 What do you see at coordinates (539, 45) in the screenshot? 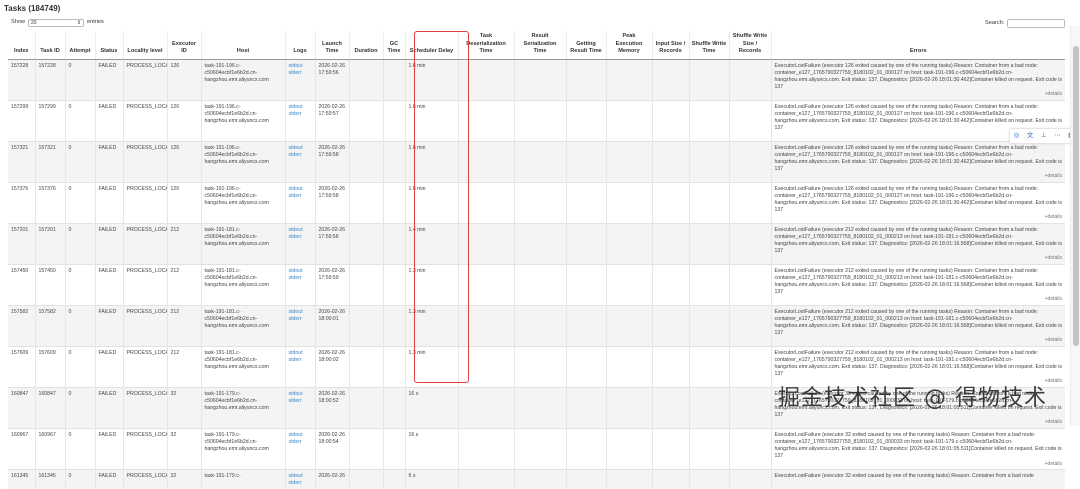
I see `column-header: Result Serialization Time` at bounding box center [539, 45].